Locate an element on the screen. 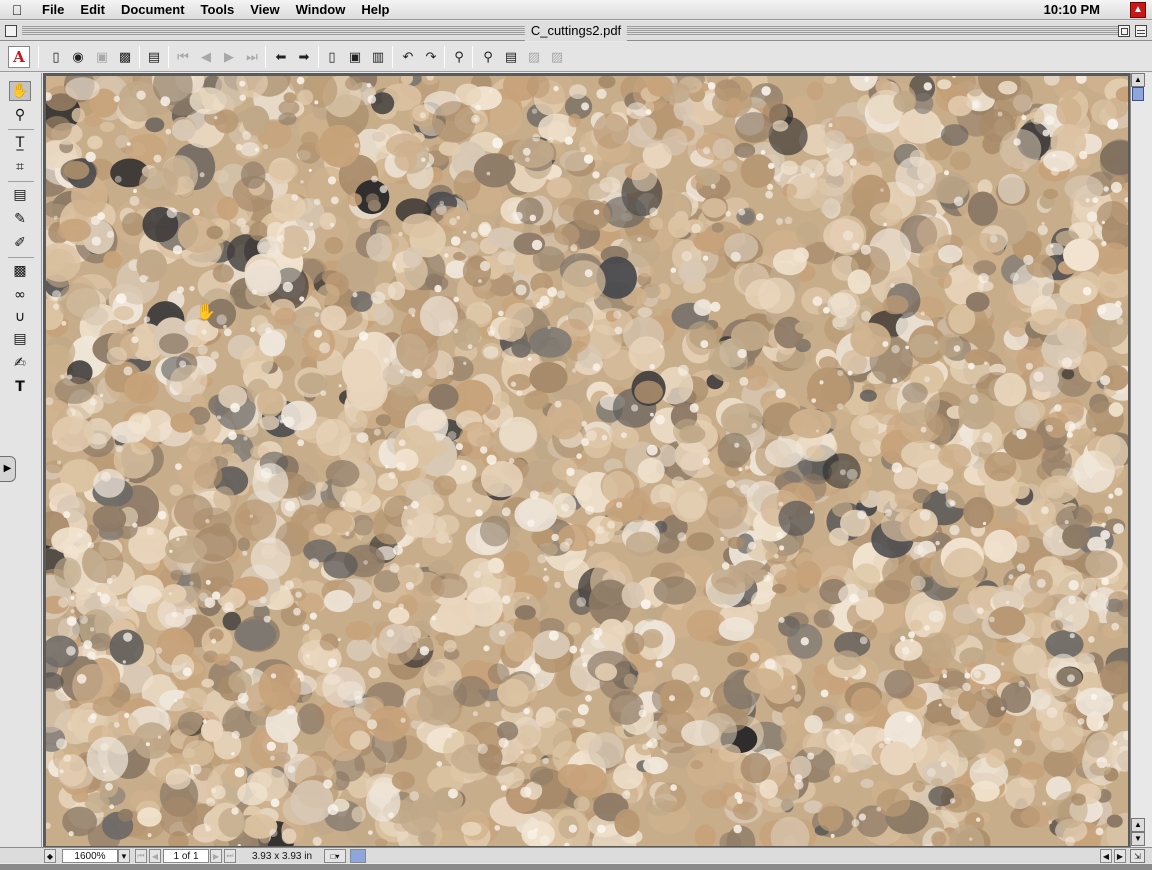 Image resolution: width=1152 pixels, height=870 pixels. print-icon: ▩ is located at coordinates (125, 57).